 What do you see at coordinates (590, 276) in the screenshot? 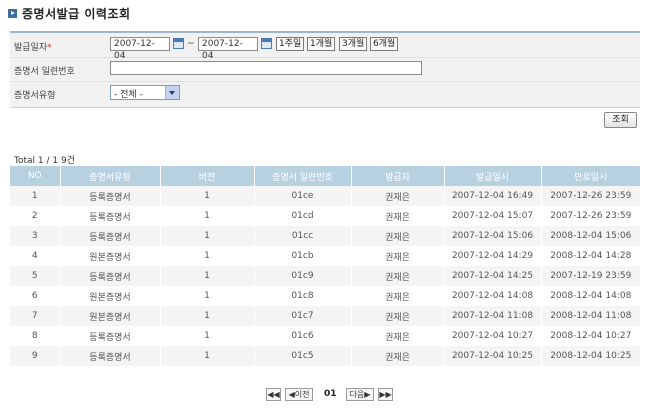
I see `cell-expires-at: 2007-12-19 23:59` at bounding box center [590, 276].